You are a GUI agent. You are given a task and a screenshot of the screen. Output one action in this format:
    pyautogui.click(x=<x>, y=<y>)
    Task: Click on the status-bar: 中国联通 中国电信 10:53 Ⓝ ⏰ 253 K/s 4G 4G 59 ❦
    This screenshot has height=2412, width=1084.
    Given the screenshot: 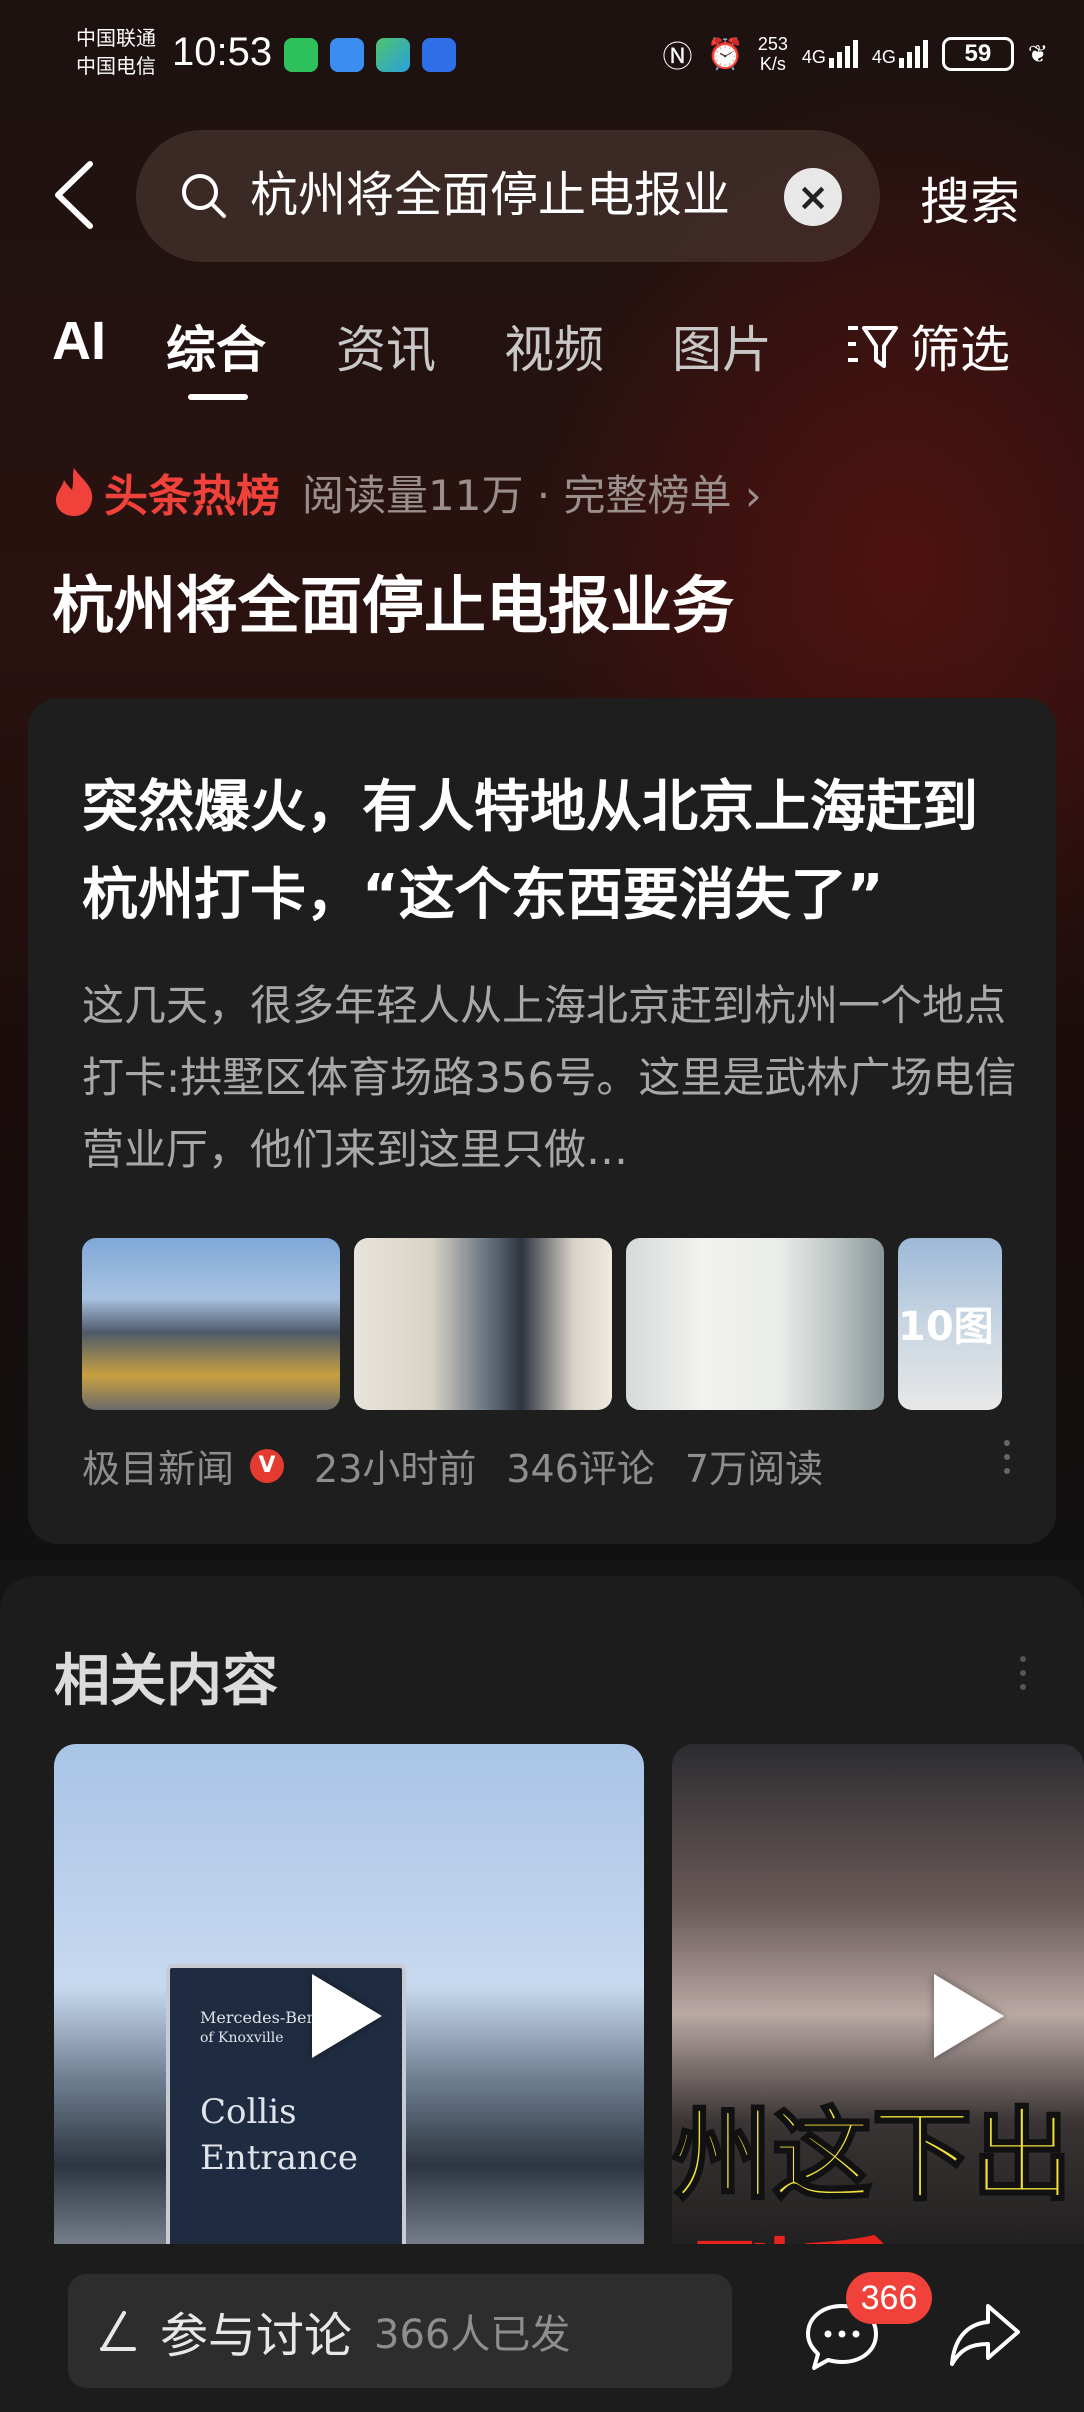 What is the action you would take?
    pyautogui.click(x=542, y=55)
    